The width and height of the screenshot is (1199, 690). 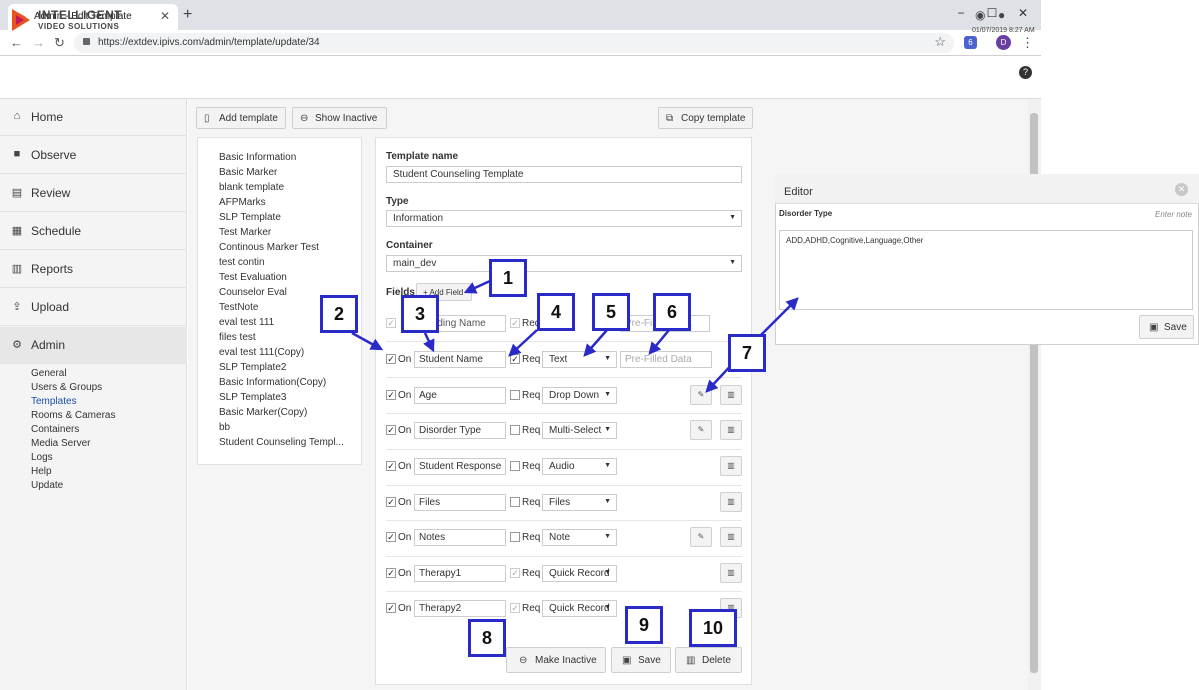 I want to click on sidebar-item-schedule: ▦ Schedule, so click(x=93, y=231).